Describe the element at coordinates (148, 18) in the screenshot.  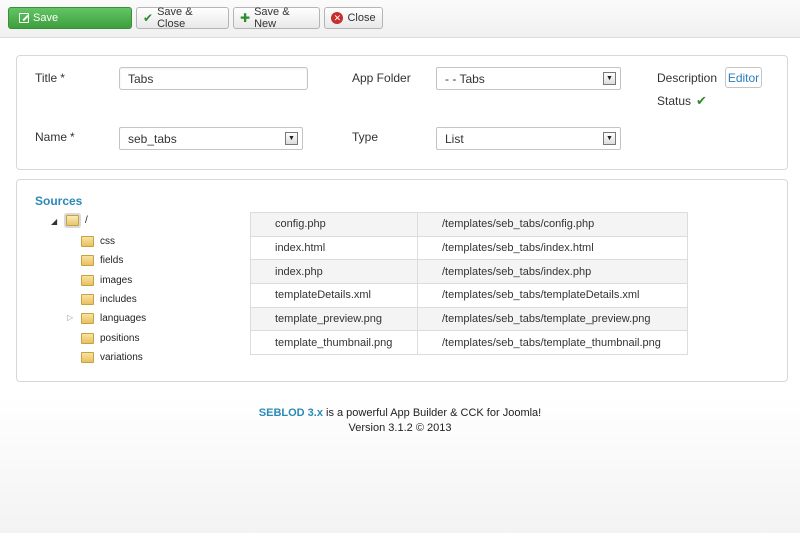
I see `check-icon: ✔` at that location.